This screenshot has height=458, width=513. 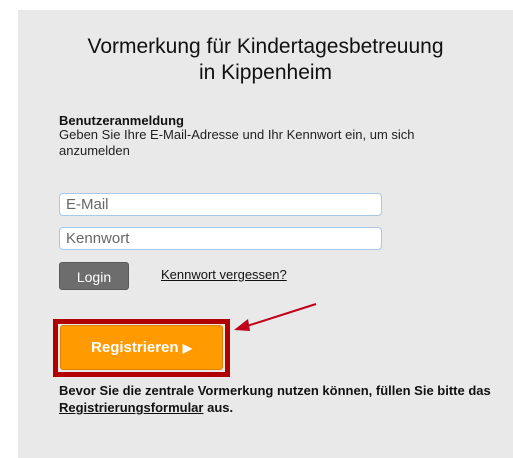 I want to click on play-arrow-icon: ▶, so click(x=187, y=348).